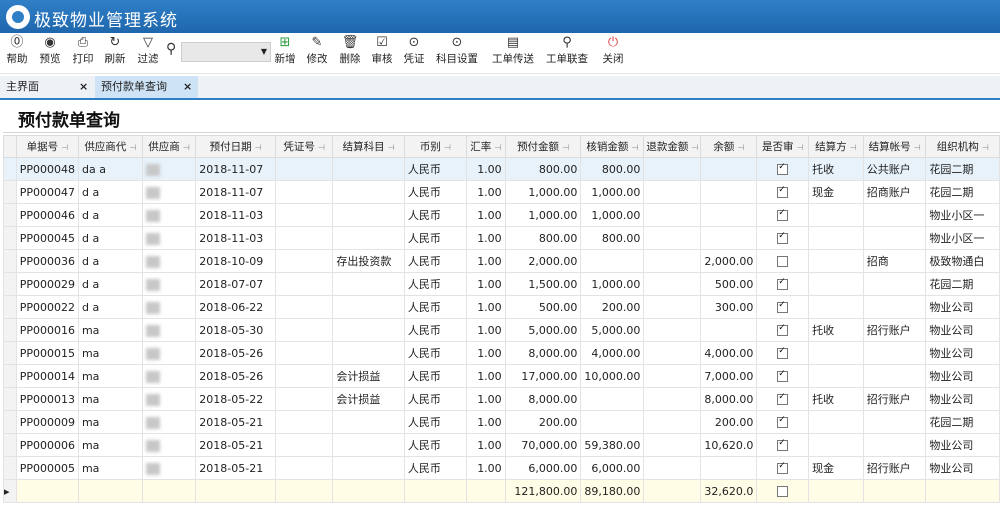 Image resolution: width=1000 pixels, height=510 pixels. Describe the element at coordinates (612, 353) in the screenshot. I see `cell-verified: 4,000.00` at that location.